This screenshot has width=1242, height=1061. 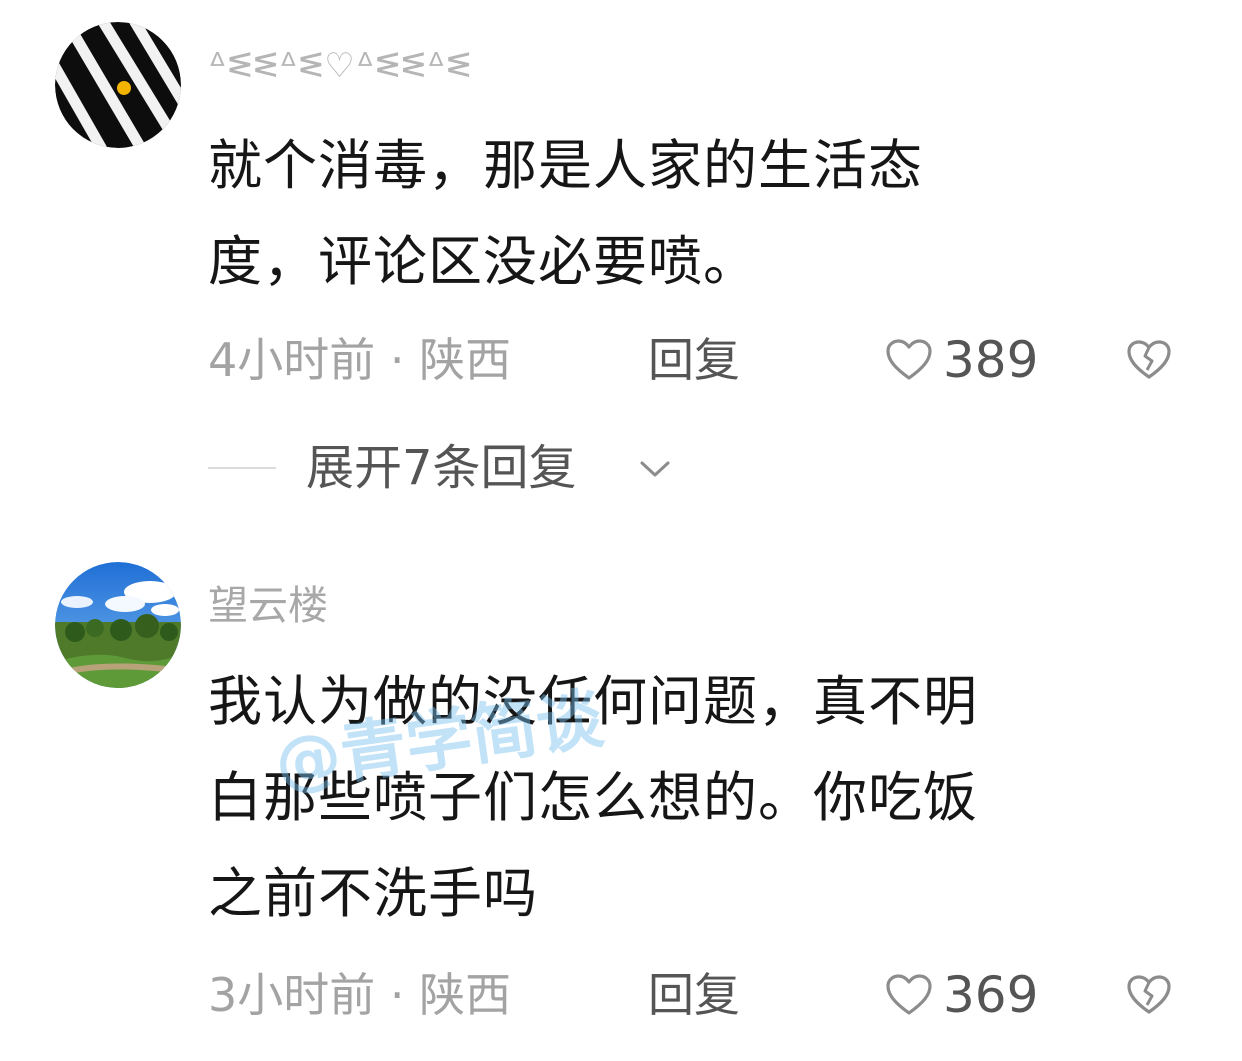 What do you see at coordinates (441, 468) in the screenshot?
I see `expand-replies-label: 展开7条回复` at bounding box center [441, 468].